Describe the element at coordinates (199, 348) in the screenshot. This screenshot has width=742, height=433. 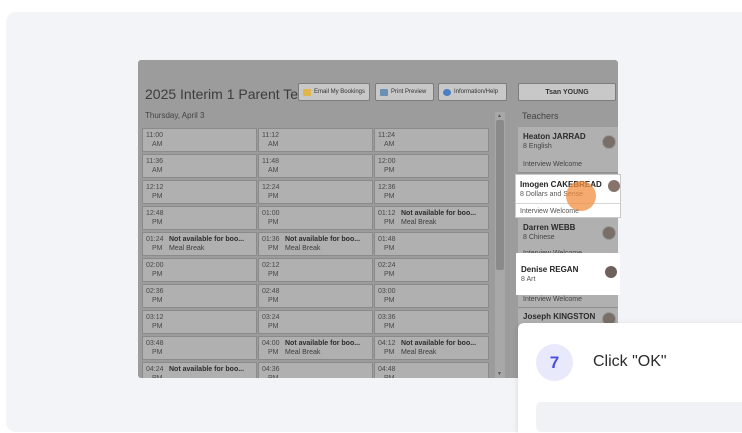
I see `time-slot: 03:48 PM` at that location.